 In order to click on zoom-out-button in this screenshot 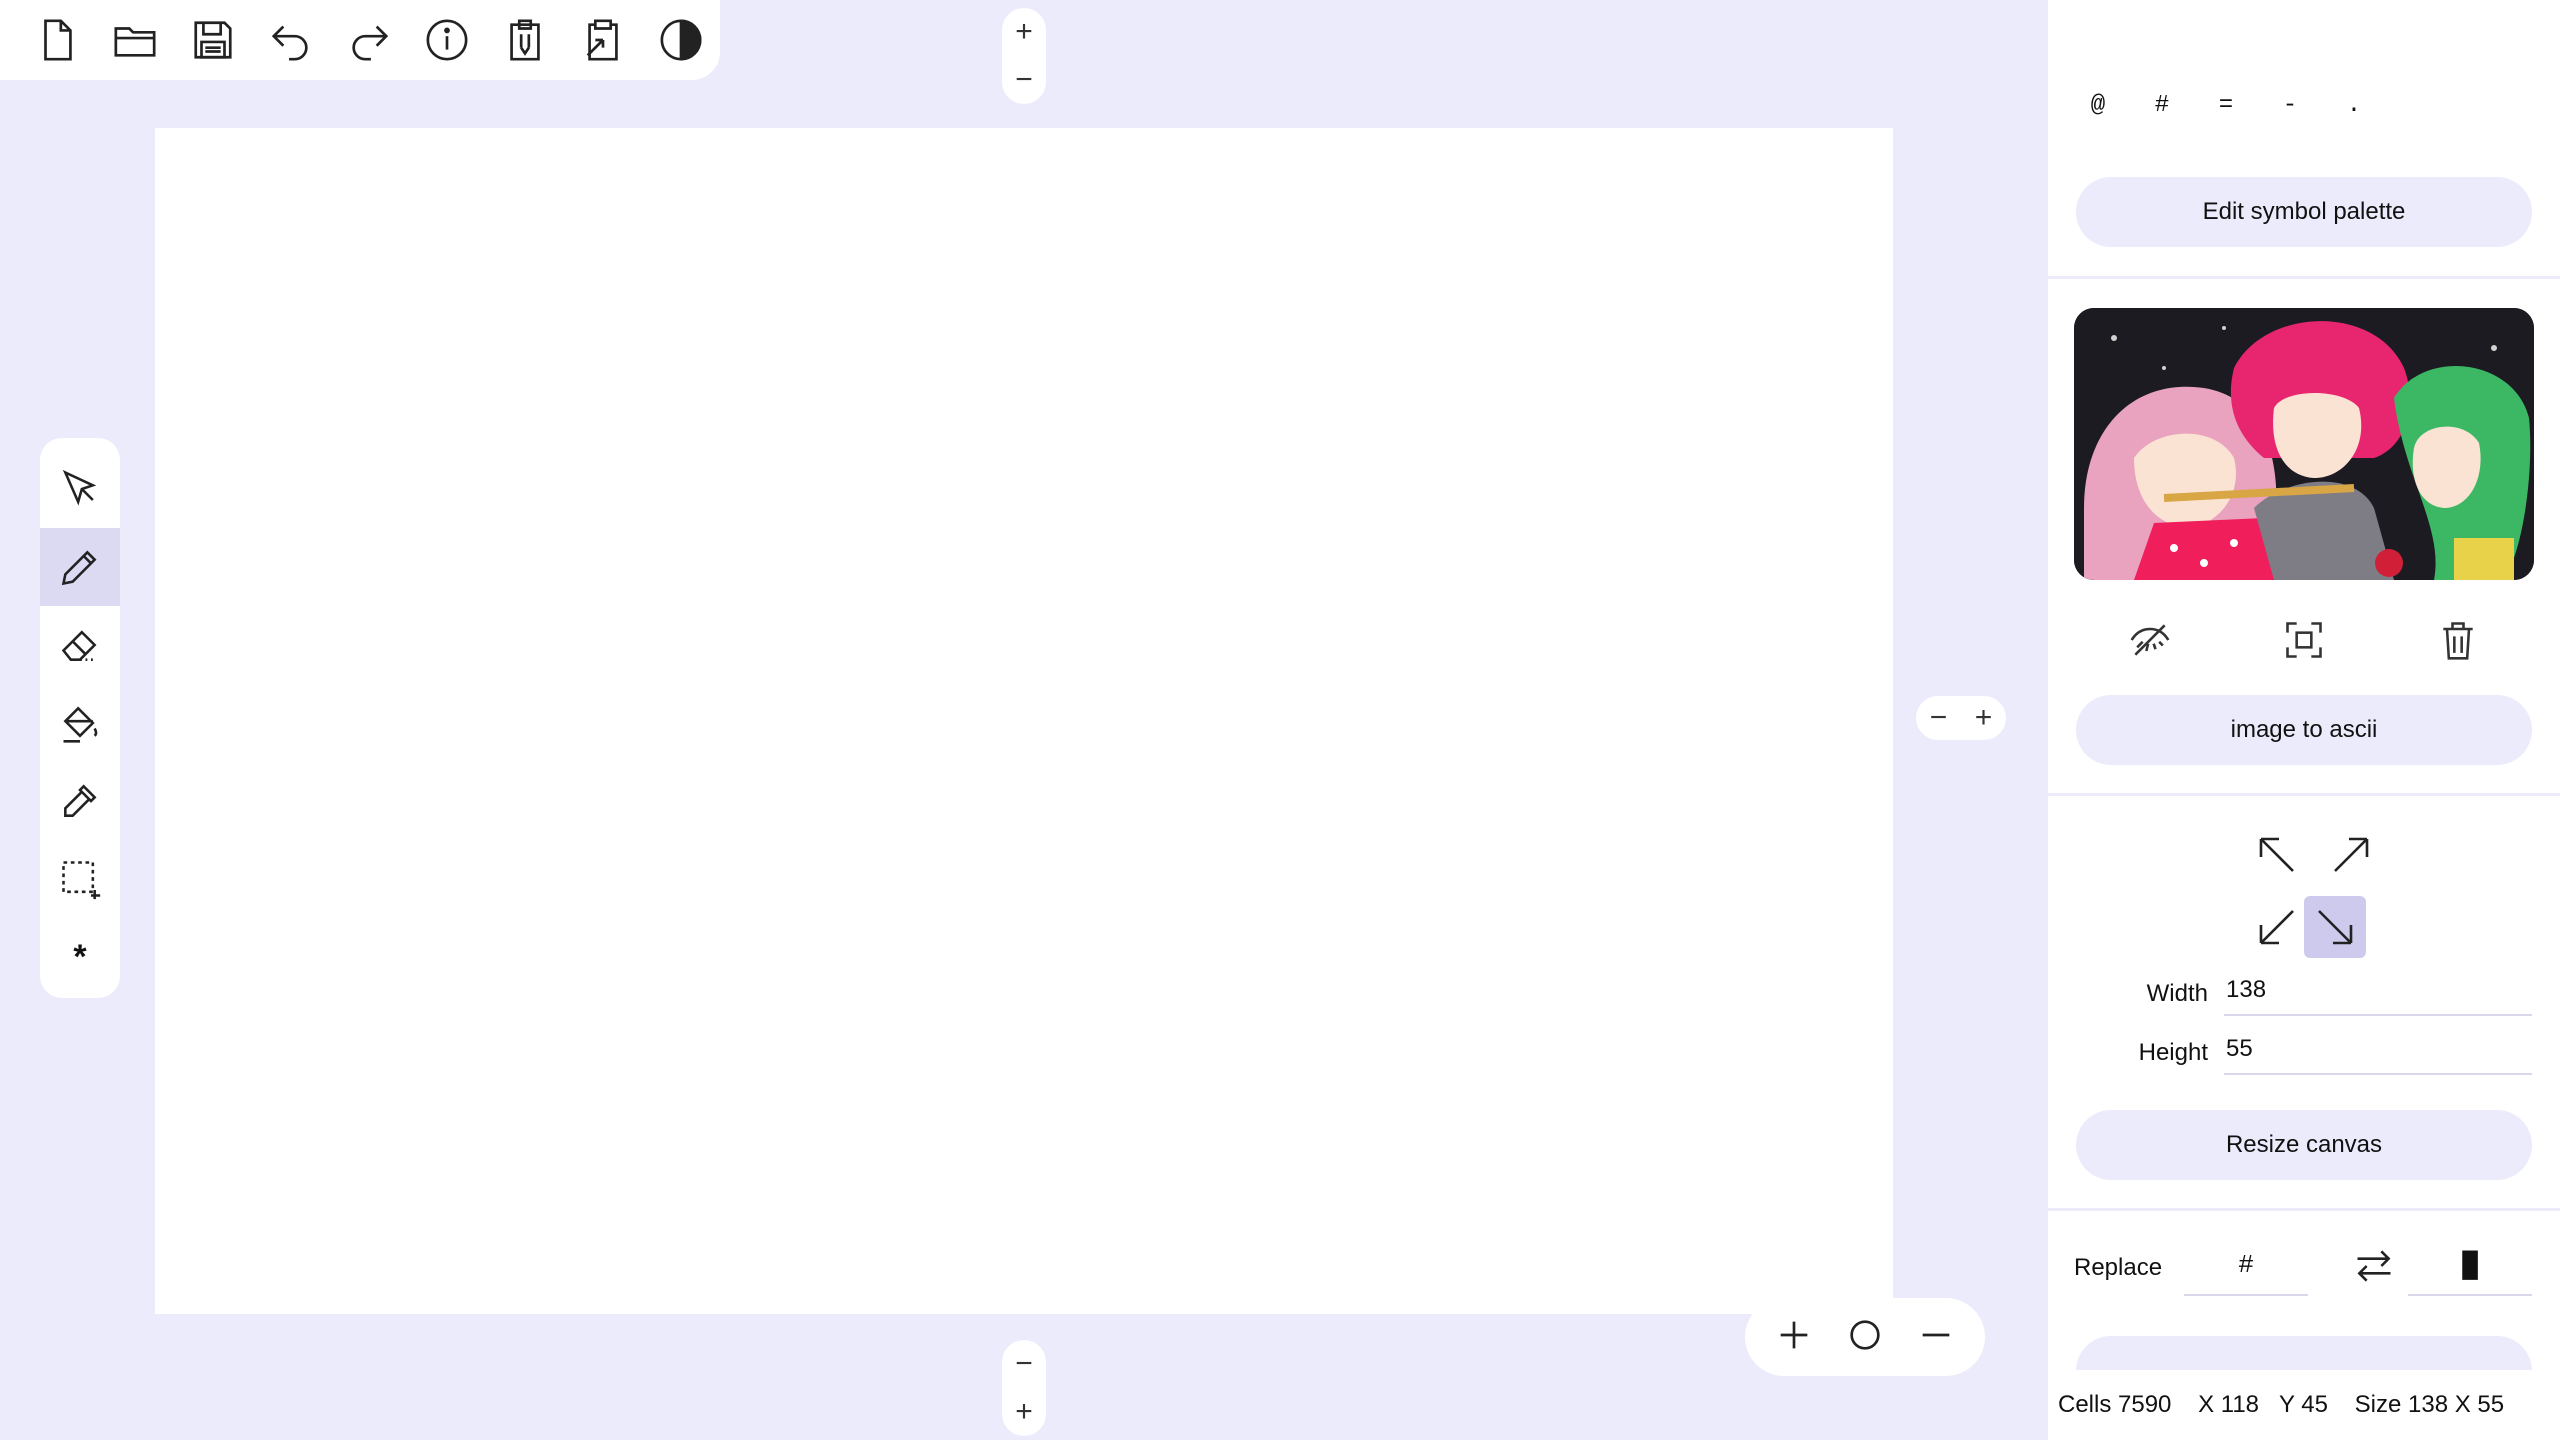, I will do `click(1936, 1337)`.